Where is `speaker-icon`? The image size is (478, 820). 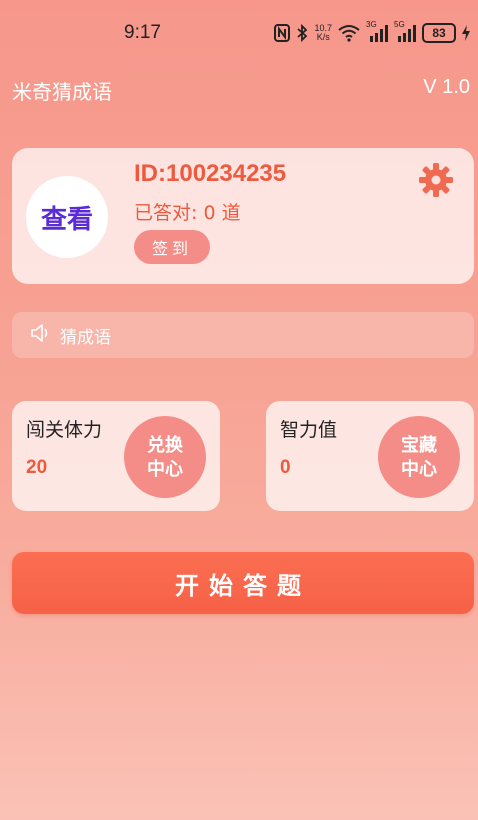
speaker-icon is located at coordinates (41, 335).